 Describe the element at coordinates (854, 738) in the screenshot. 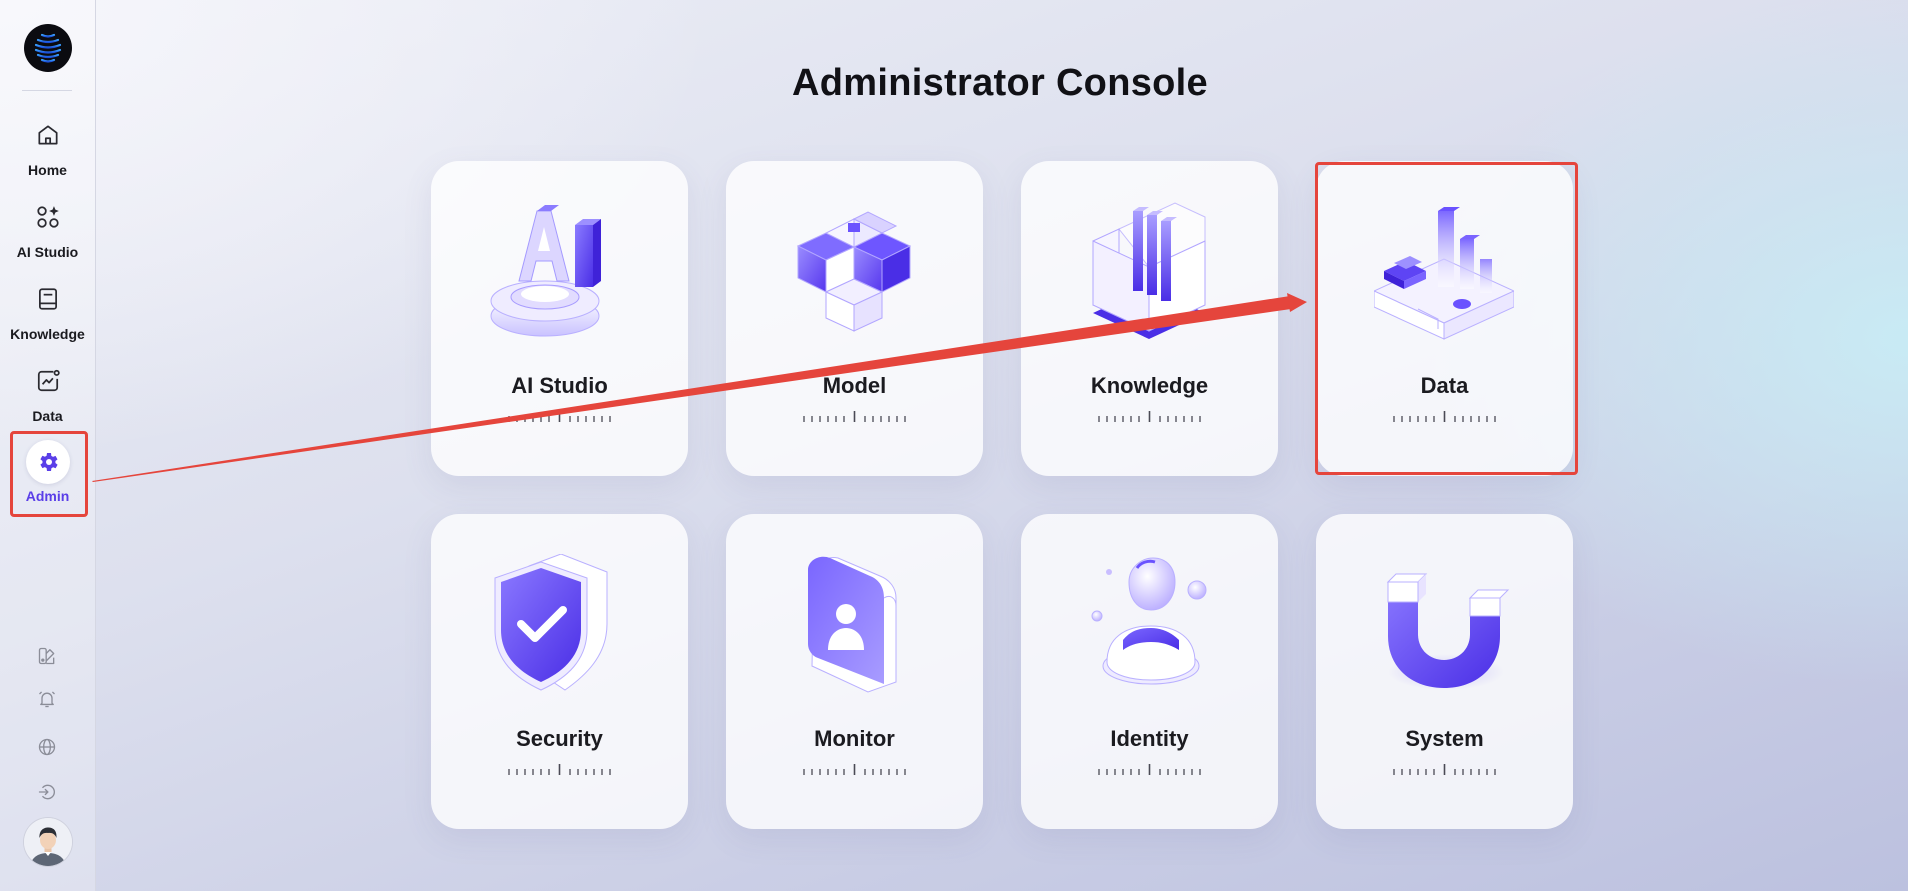

I see `card-label: Monitor` at that location.